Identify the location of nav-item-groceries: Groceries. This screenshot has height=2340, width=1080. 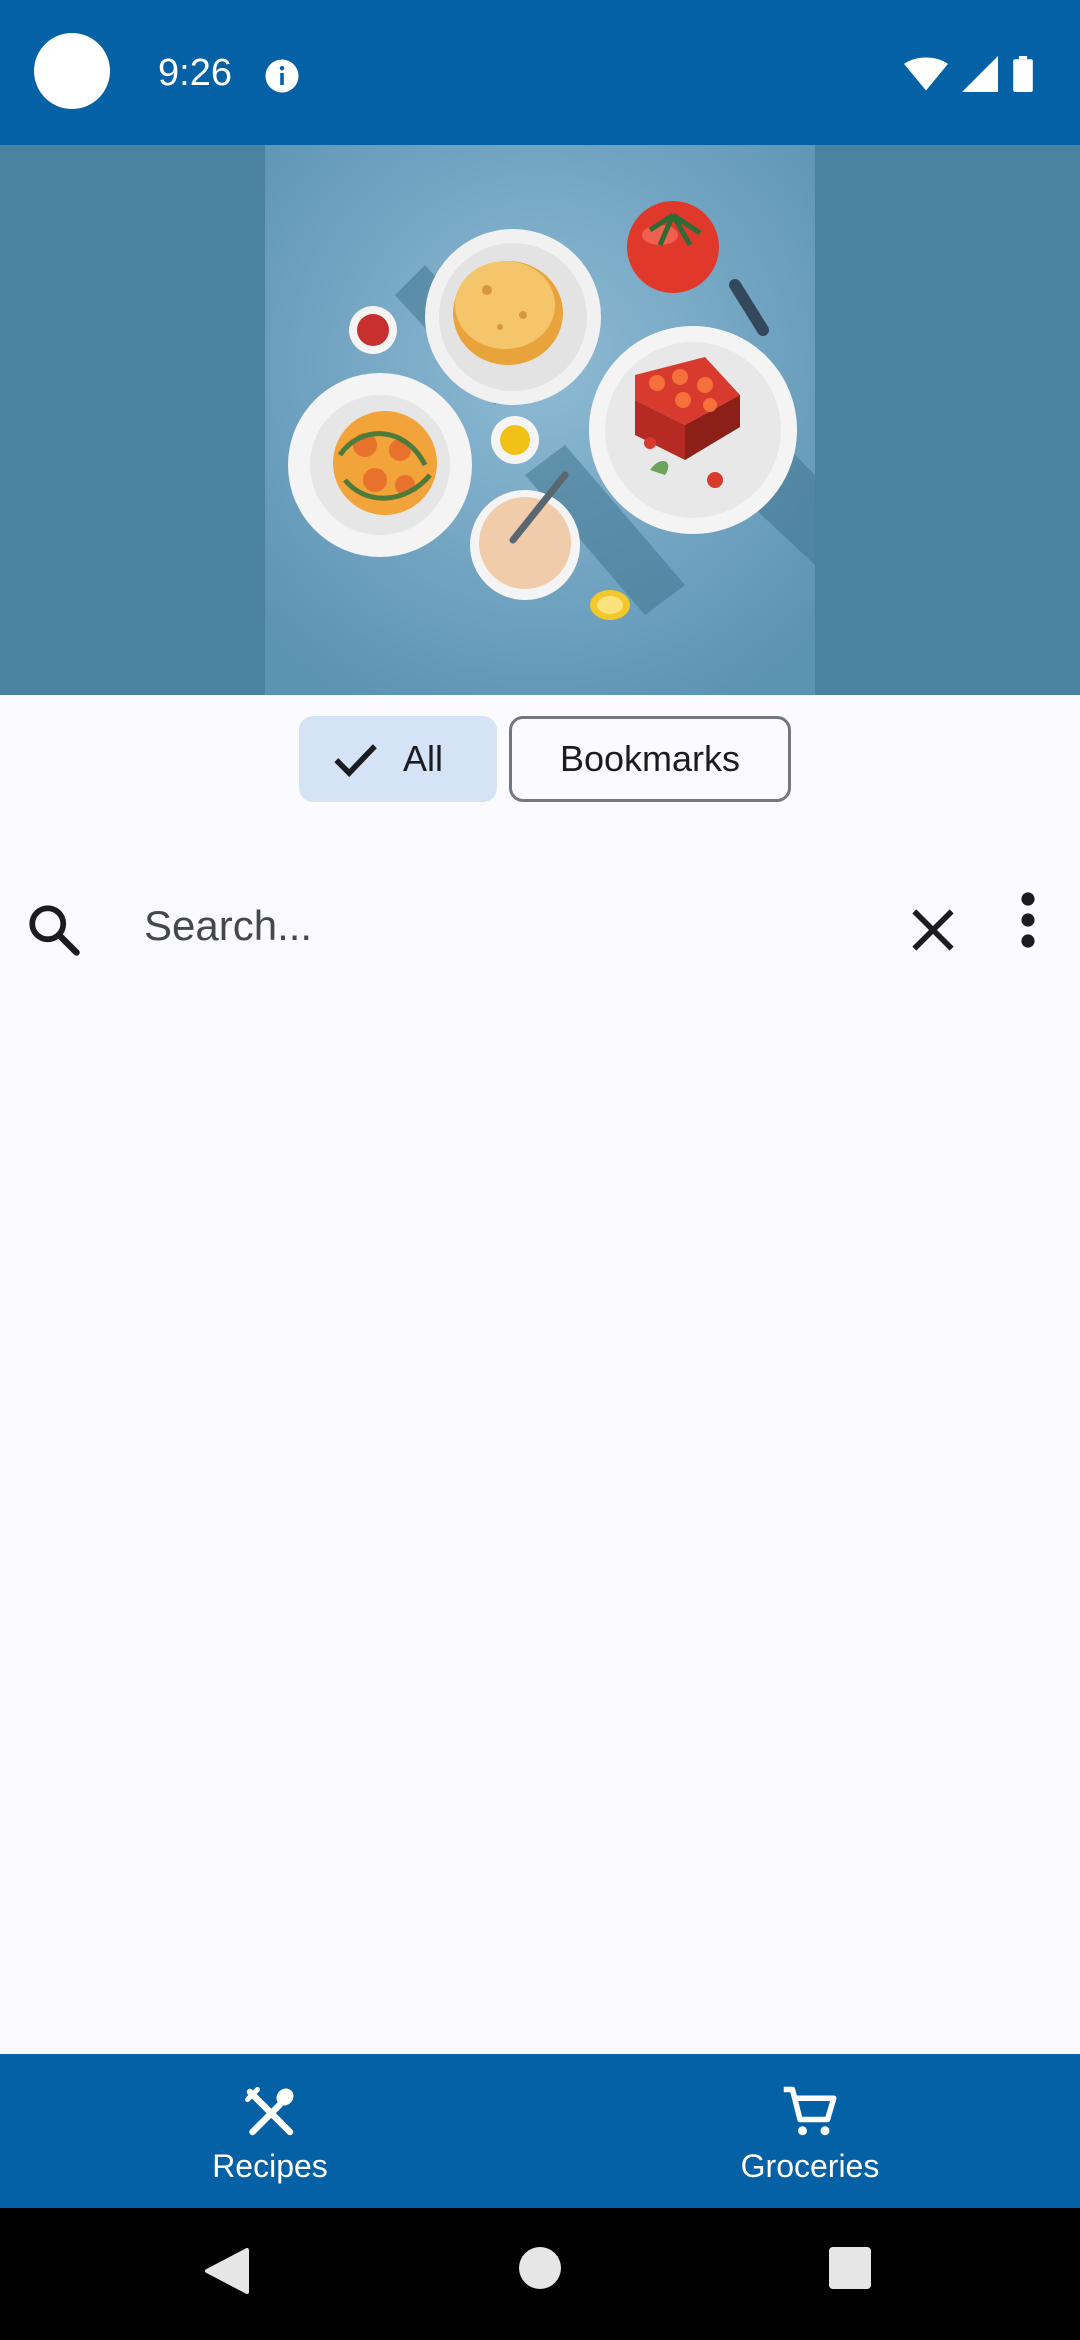
(810, 2131).